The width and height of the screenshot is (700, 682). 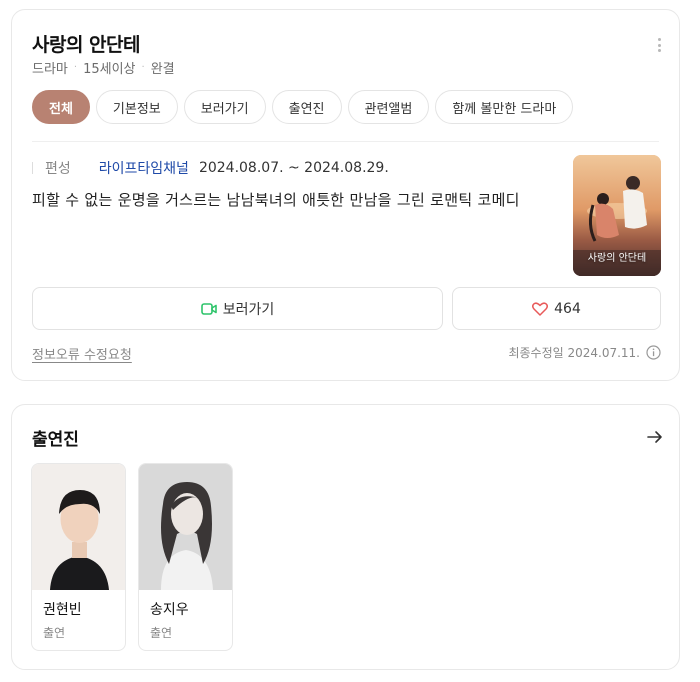 I want to click on show-title: 사랑의 안단테, so click(x=86, y=45).